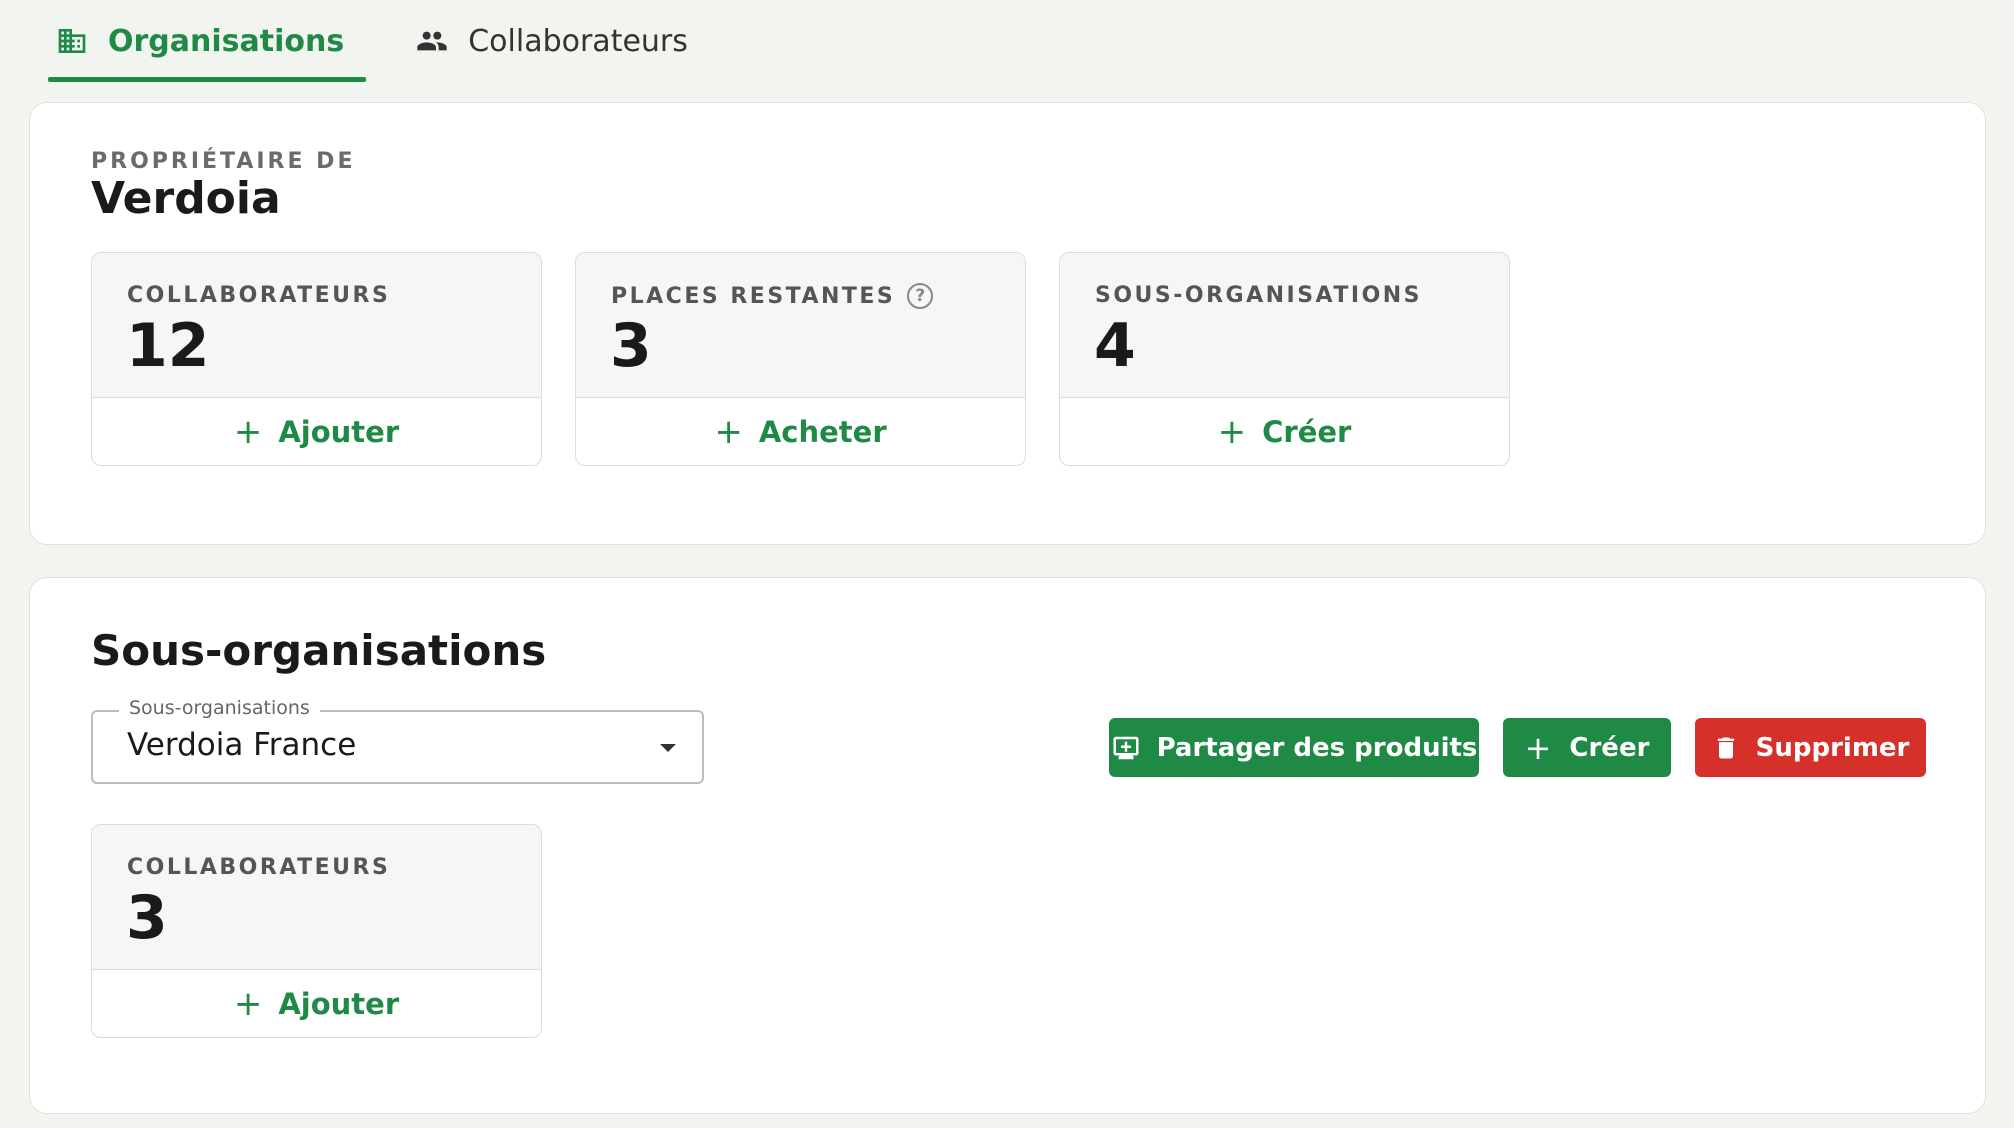 This screenshot has height=1128, width=2014. Describe the element at coordinates (1126, 748) in the screenshot. I see `share-screen-icon` at that location.